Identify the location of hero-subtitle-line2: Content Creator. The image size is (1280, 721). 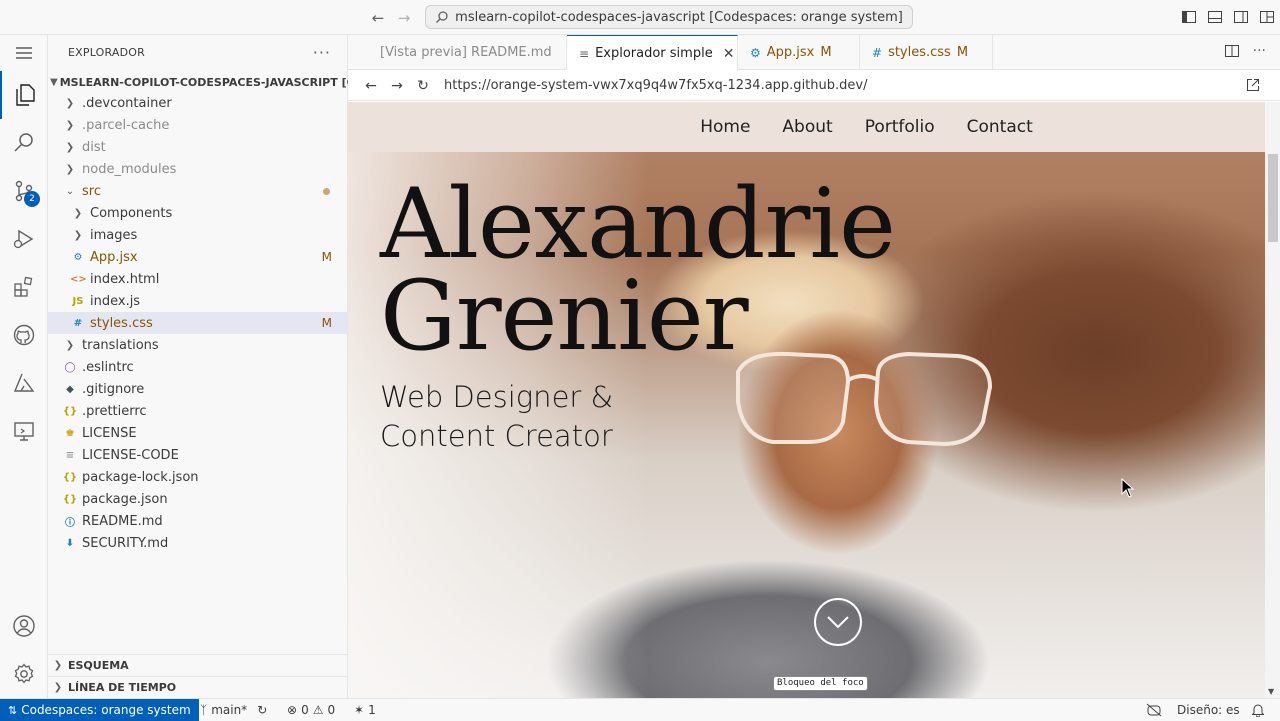
(496, 436).